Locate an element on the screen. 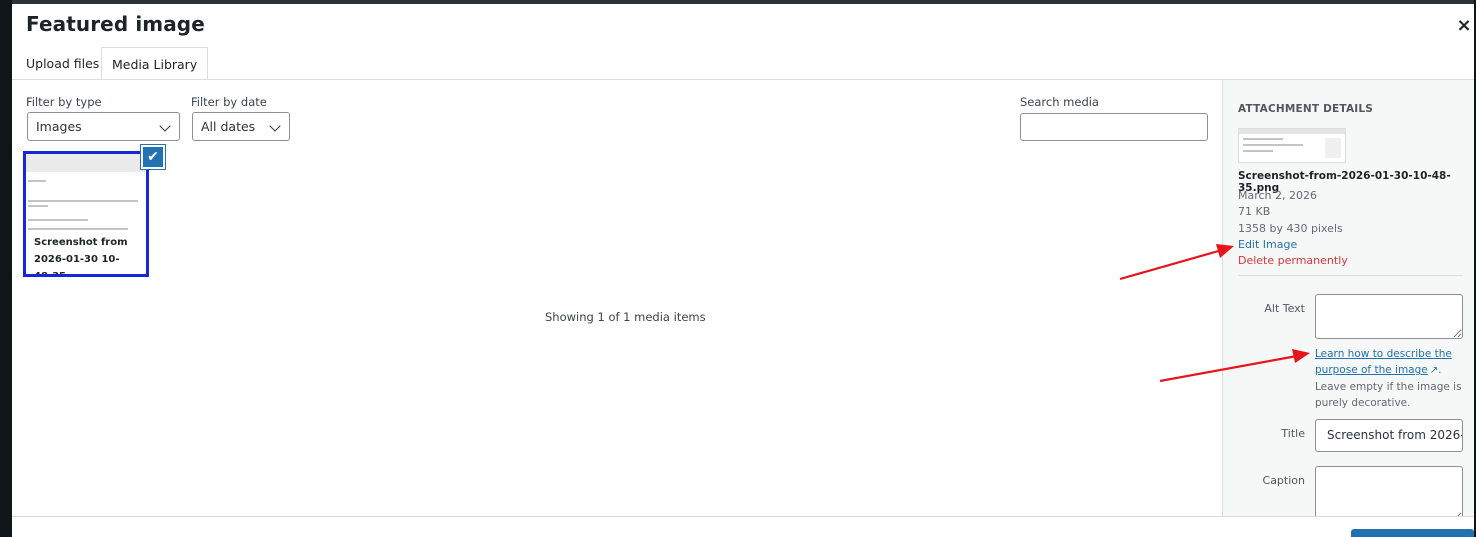 This screenshot has height=537, width=1476. media-item-thumbnail: Screenshot from 2026-01-30 10-48-35 is located at coordinates (86, 214).